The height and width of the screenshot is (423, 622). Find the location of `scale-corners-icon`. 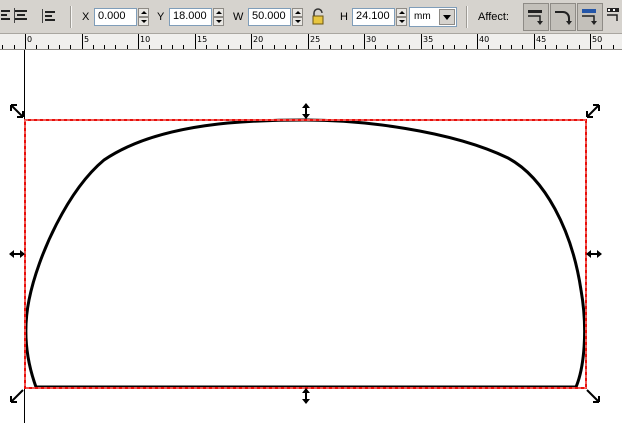

scale-corners-icon is located at coordinates (563, 18).